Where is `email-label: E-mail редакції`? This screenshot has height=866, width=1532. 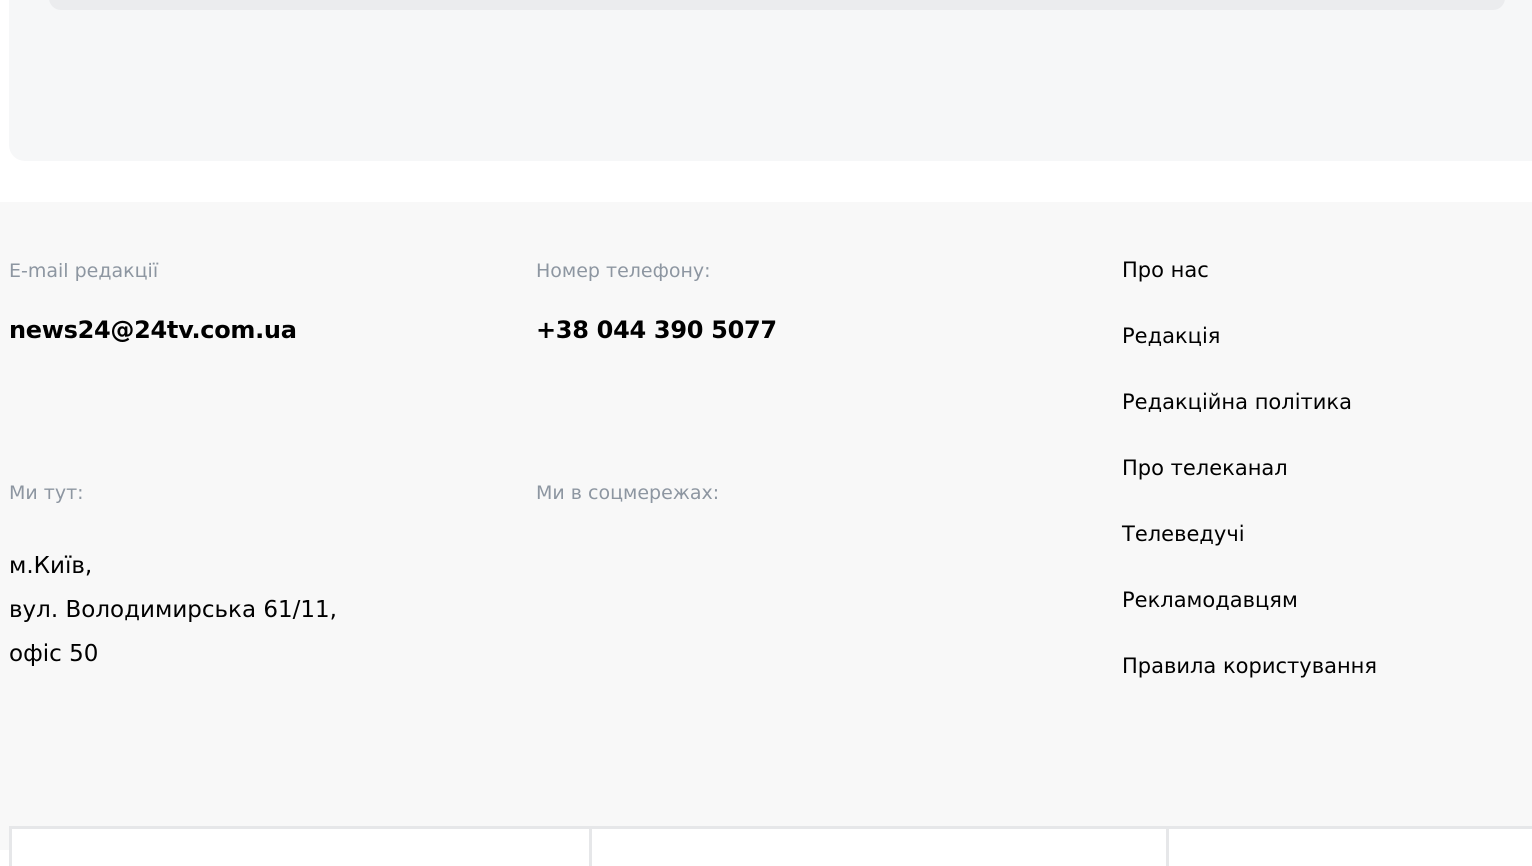 email-label: E-mail редакції is located at coordinates (84, 271).